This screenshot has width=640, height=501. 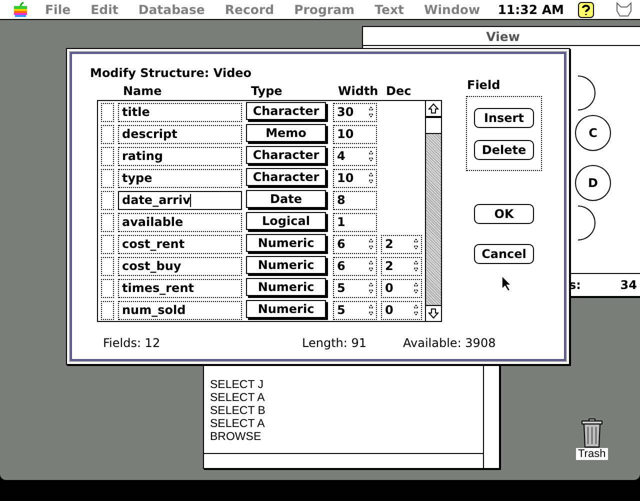 What do you see at coordinates (504, 118) in the screenshot?
I see `field-action-button: Insert` at bounding box center [504, 118].